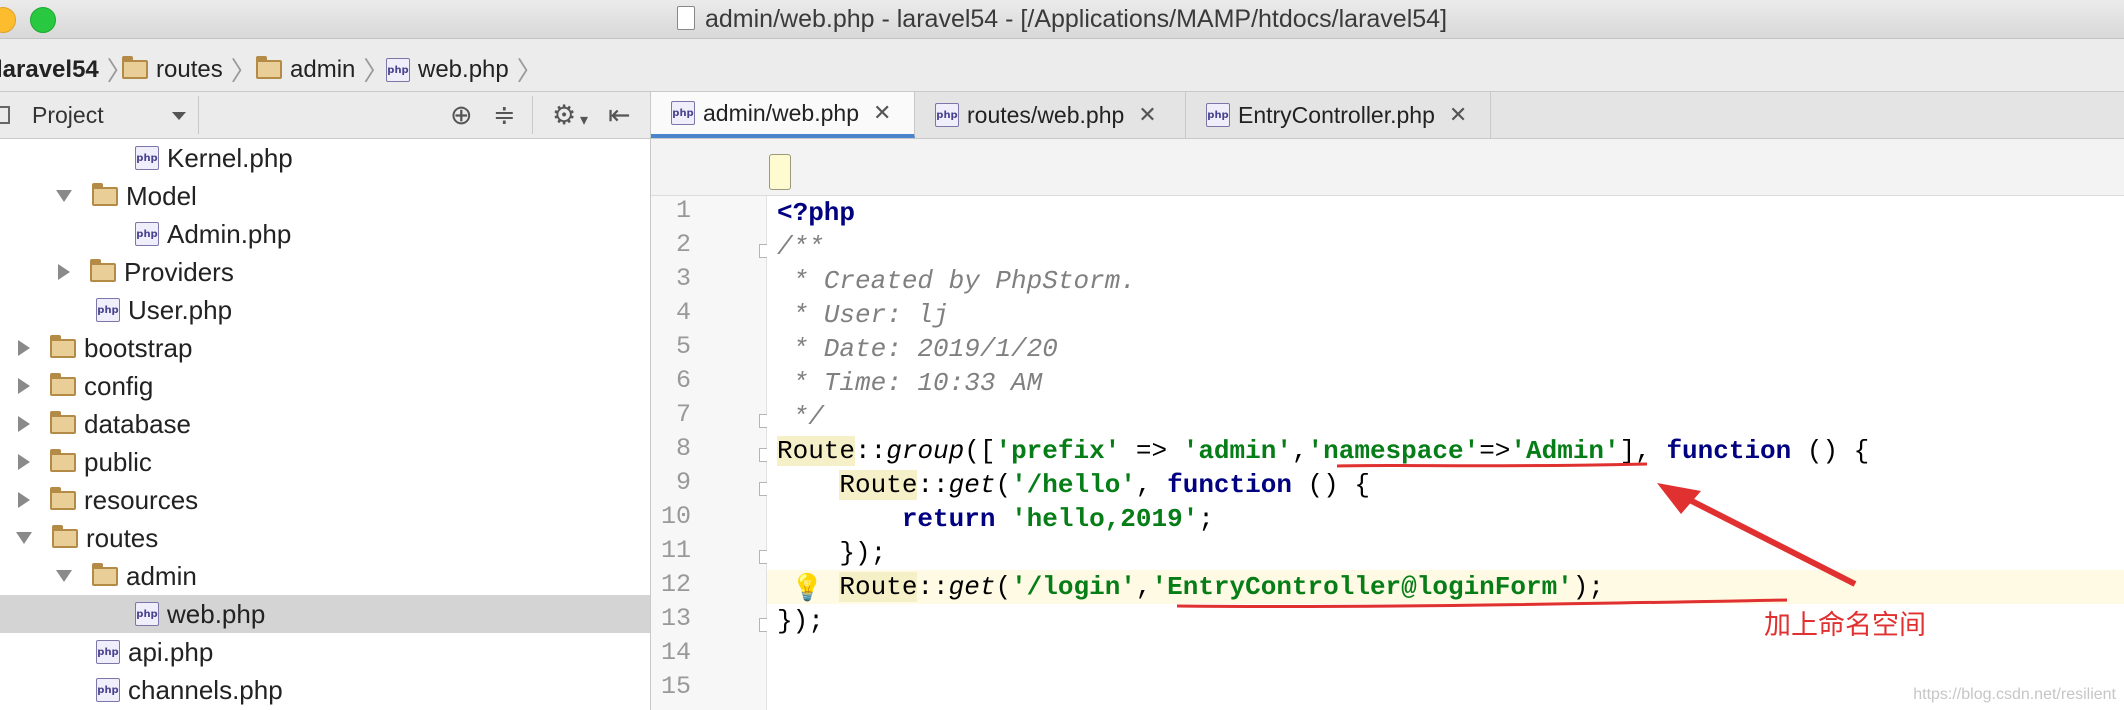 The width and height of the screenshot is (2124, 710). What do you see at coordinates (1845, 625) in the screenshot?
I see `annotation-text: 加上命名空间` at bounding box center [1845, 625].